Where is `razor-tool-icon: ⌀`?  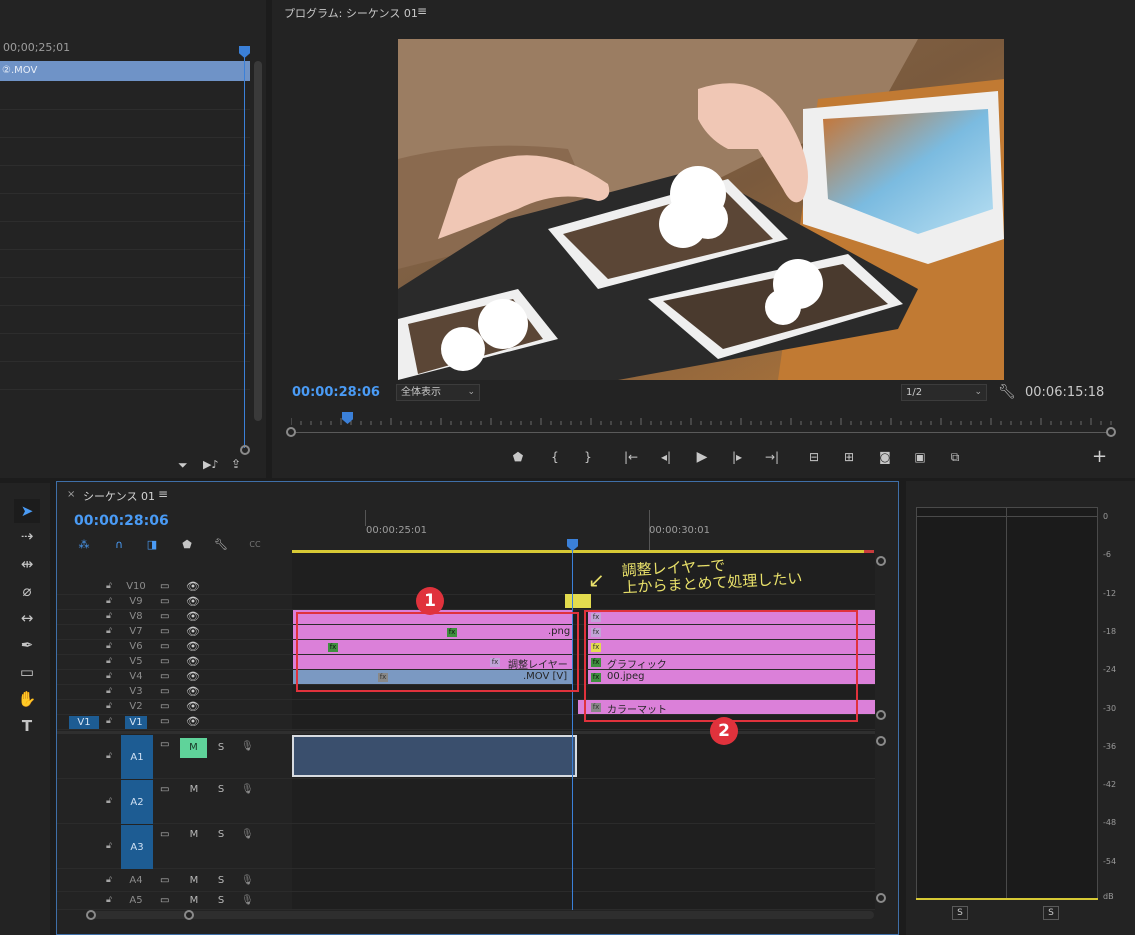
razor-tool-icon: ⌀ is located at coordinates (27, 591).